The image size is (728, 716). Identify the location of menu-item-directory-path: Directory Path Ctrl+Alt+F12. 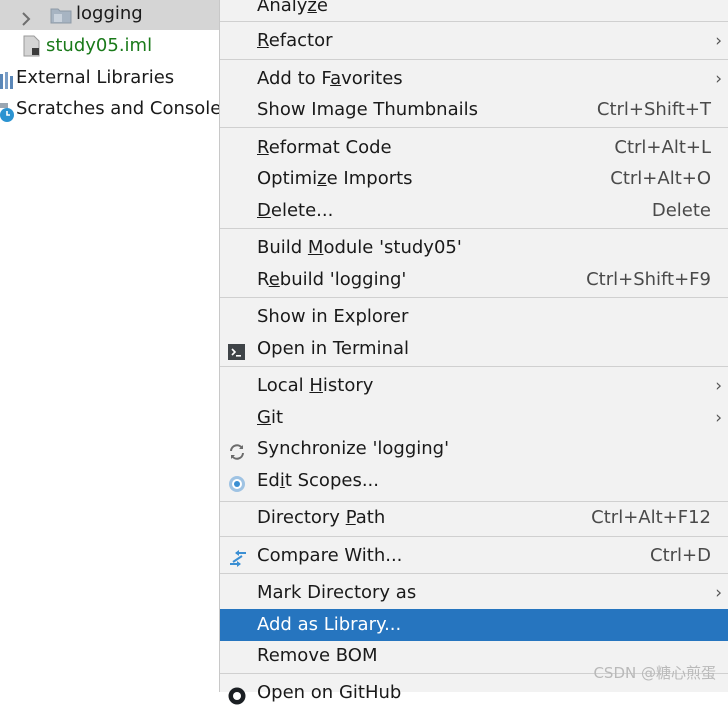
(474, 518).